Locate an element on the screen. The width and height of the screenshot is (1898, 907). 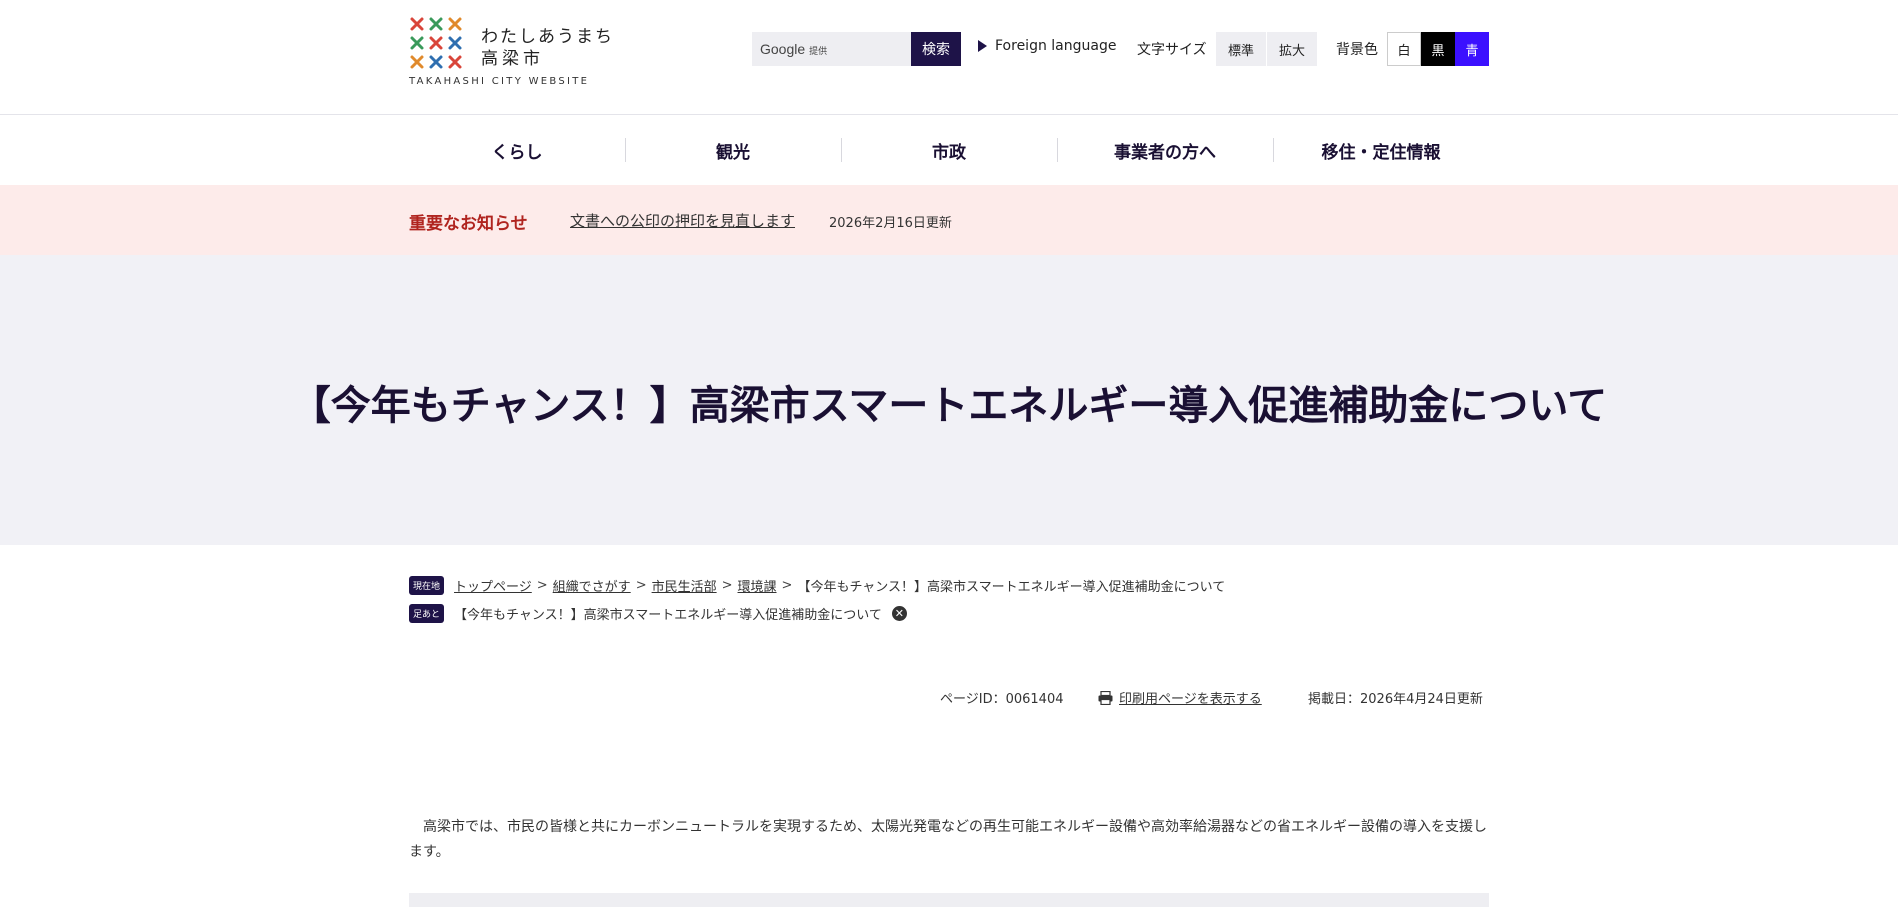
font-size-large-button: 拡大 is located at coordinates (1292, 49).